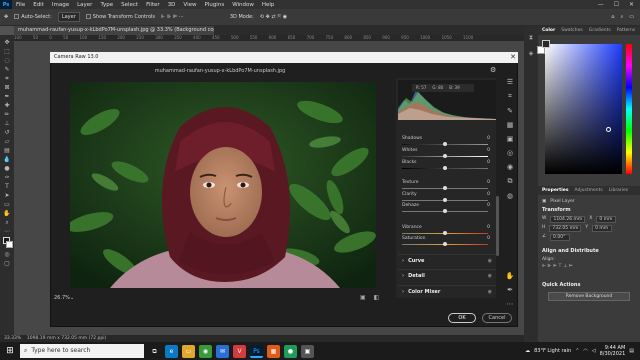 The width and height of the screenshot is (640, 360). Describe the element at coordinates (616, 4) in the screenshot. I see `maximize-button: ☐` at that location.